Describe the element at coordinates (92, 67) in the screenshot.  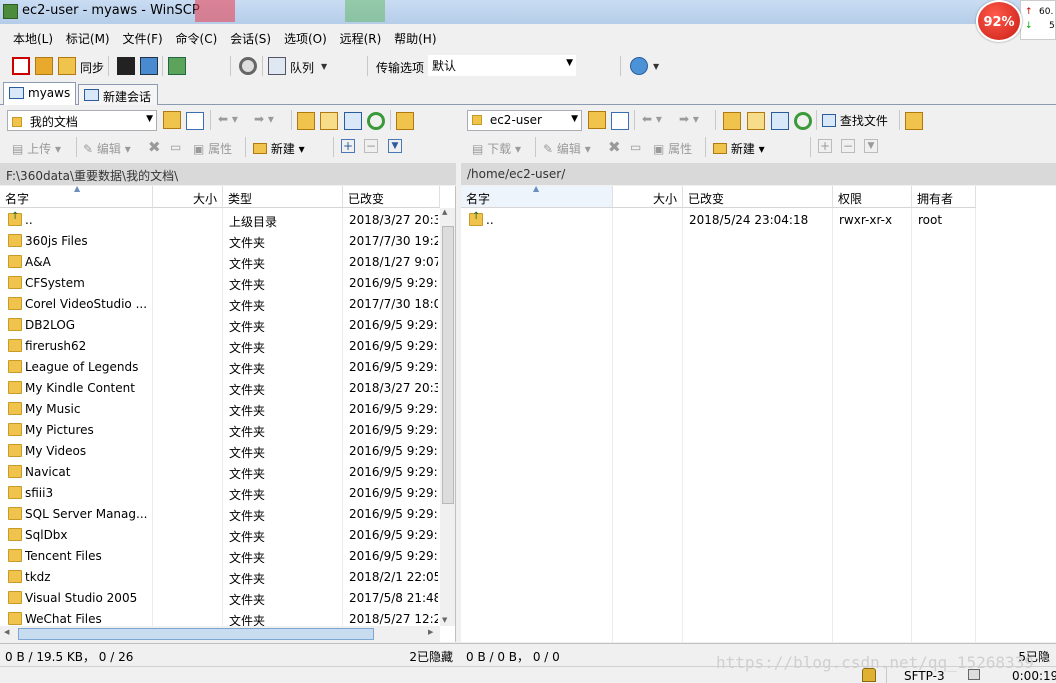
I see `sync-button: 同步` at that location.